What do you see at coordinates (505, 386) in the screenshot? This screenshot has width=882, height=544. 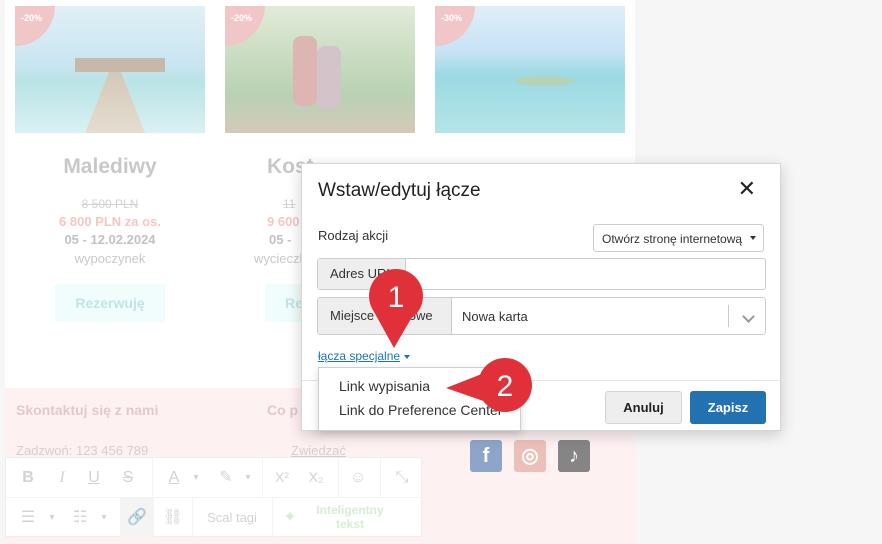 I see `marker-2-number: 2` at bounding box center [505, 386].